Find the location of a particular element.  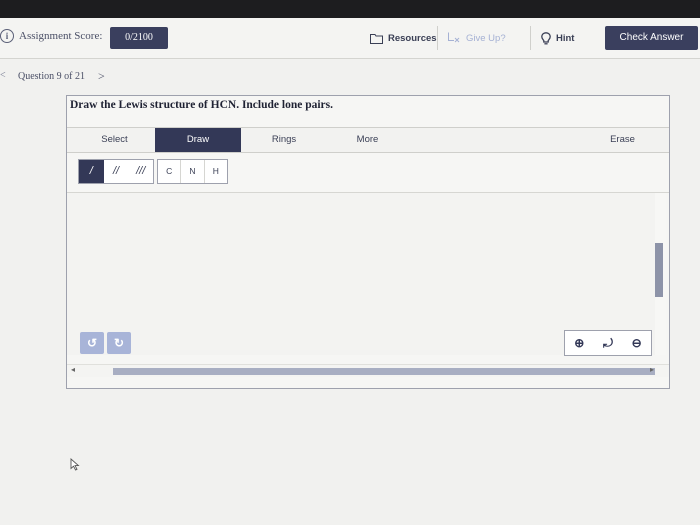

hint-button: Hint is located at coordinates (565, 38).